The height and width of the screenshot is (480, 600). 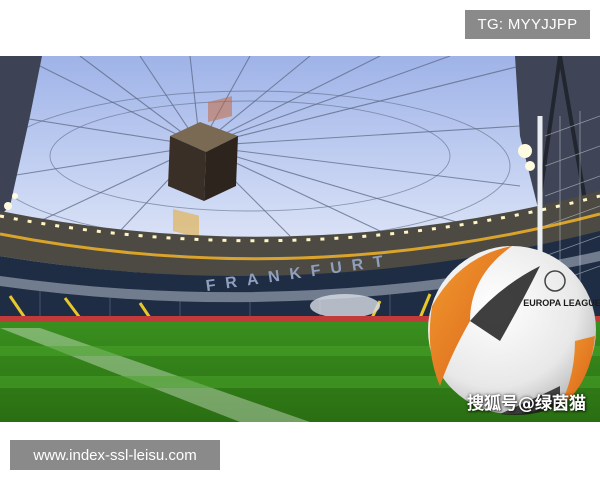 I want to click on ball-brand-text: EUROPA LEAGUE, so click(x=561, y=303).